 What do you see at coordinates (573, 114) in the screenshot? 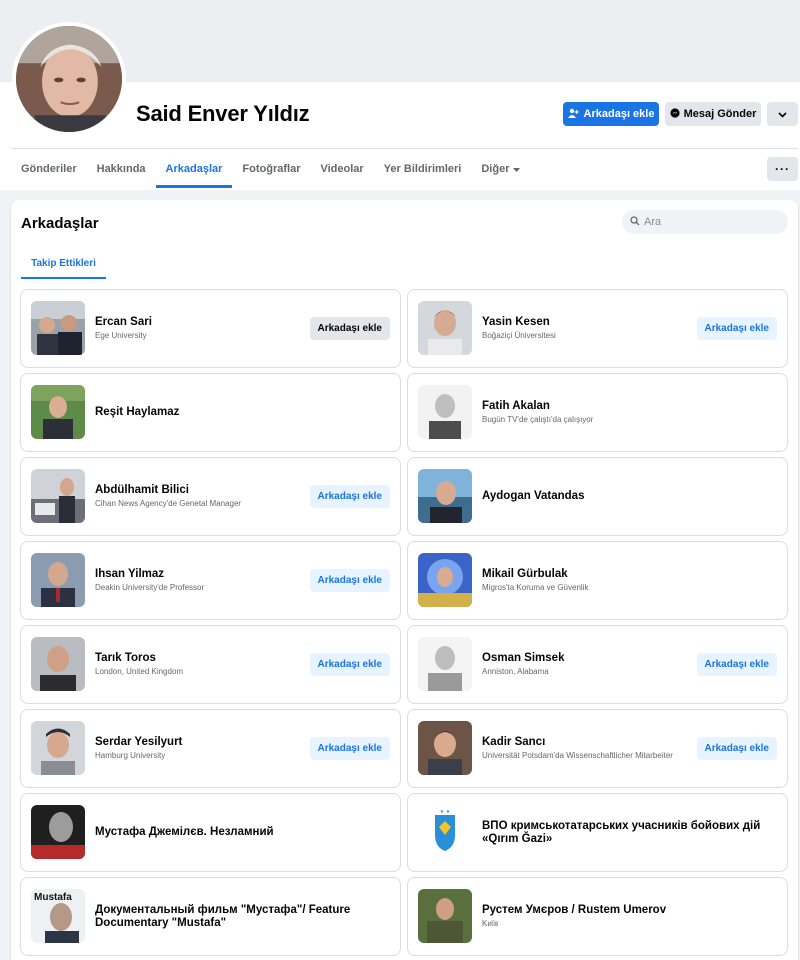
I see `add-person-icon` at bounding box center [573, 114].